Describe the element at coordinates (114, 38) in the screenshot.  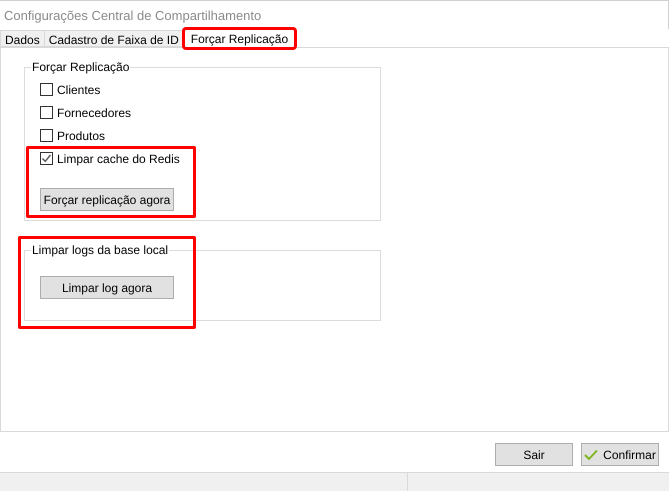
I see `tab: Cadastro de Faixa de ID` at that location.